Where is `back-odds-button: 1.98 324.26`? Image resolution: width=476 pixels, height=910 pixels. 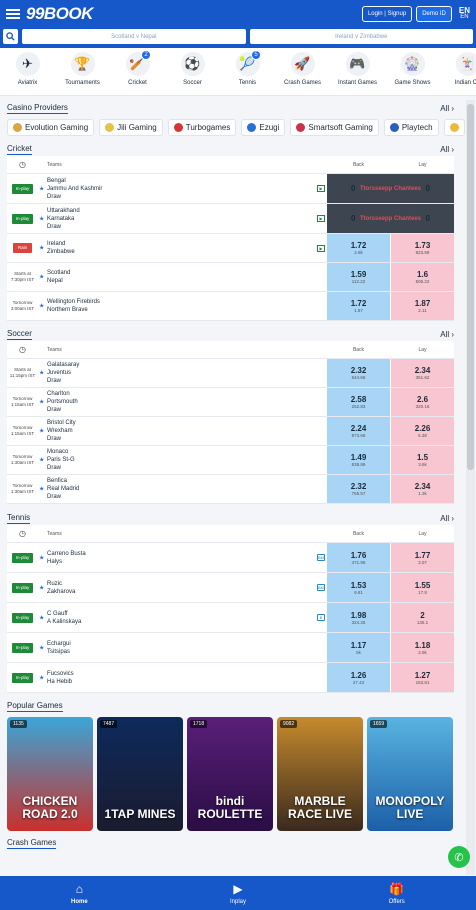
back-odds-button: 1.98 324.26 is located at coordinates (358, 617).